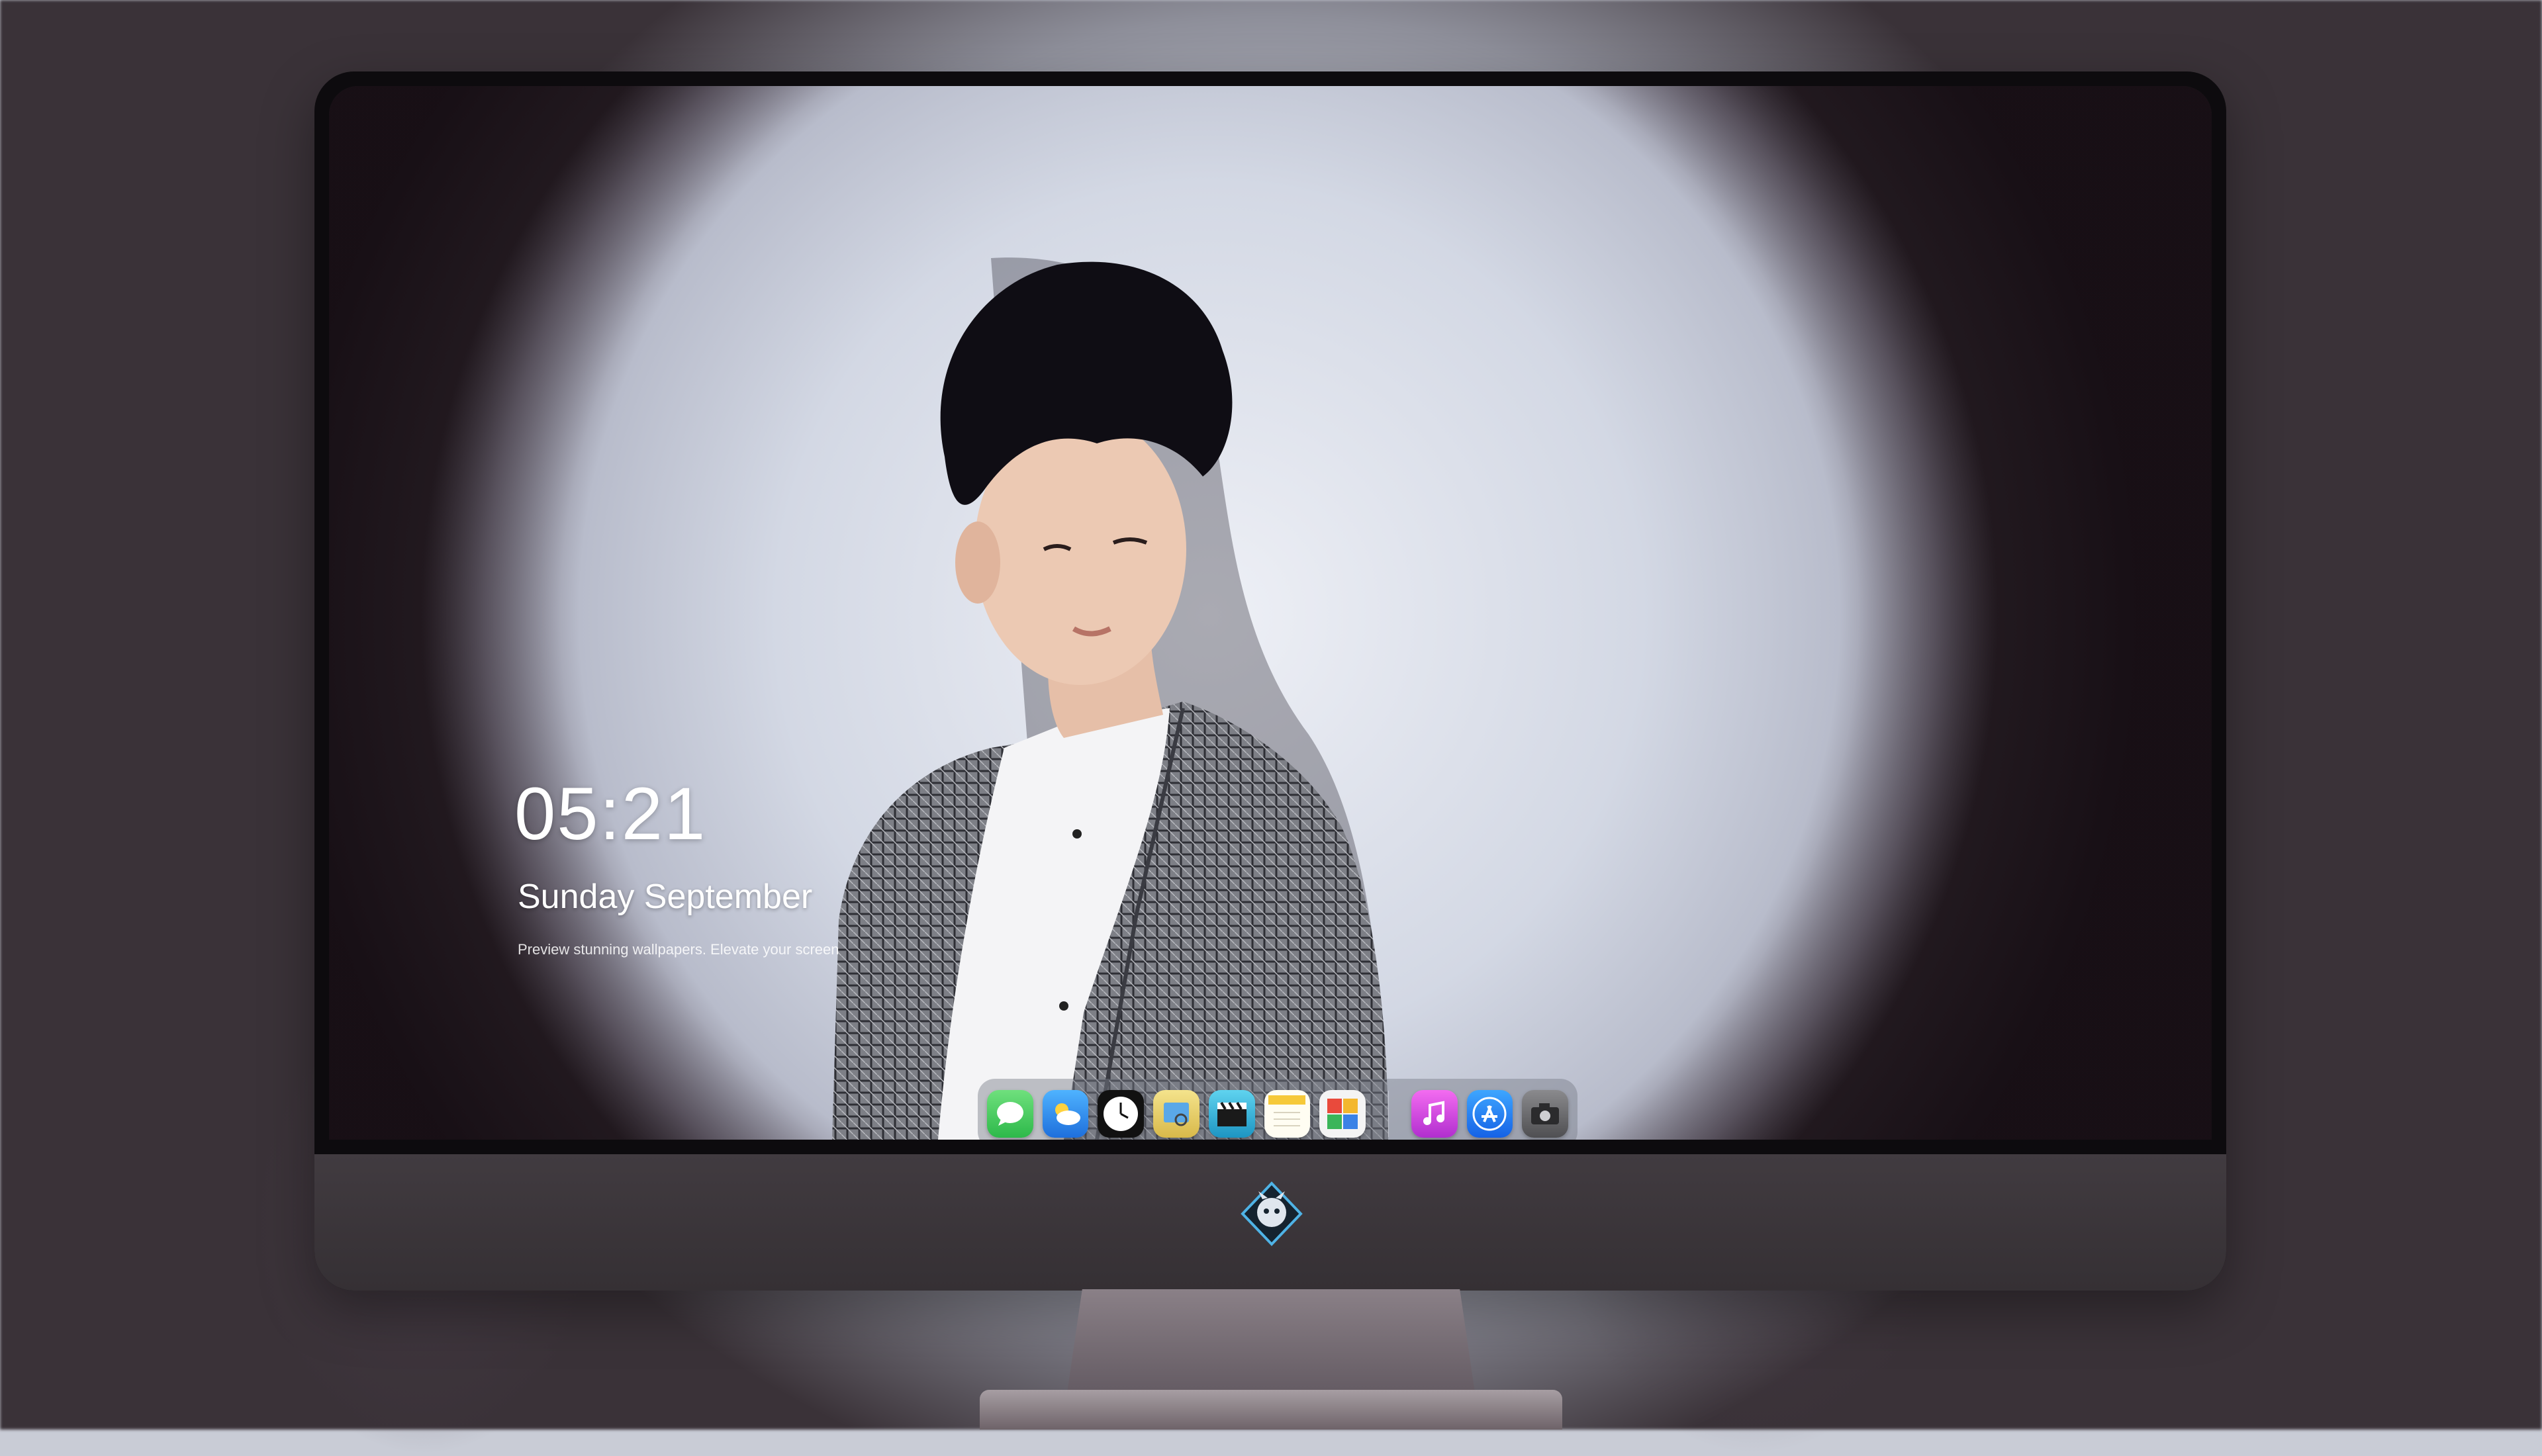  What do you see at coordinates (1272, 1213) in the screenshot?
I see `mascot-logo` at bounding box center [1272, 1213].